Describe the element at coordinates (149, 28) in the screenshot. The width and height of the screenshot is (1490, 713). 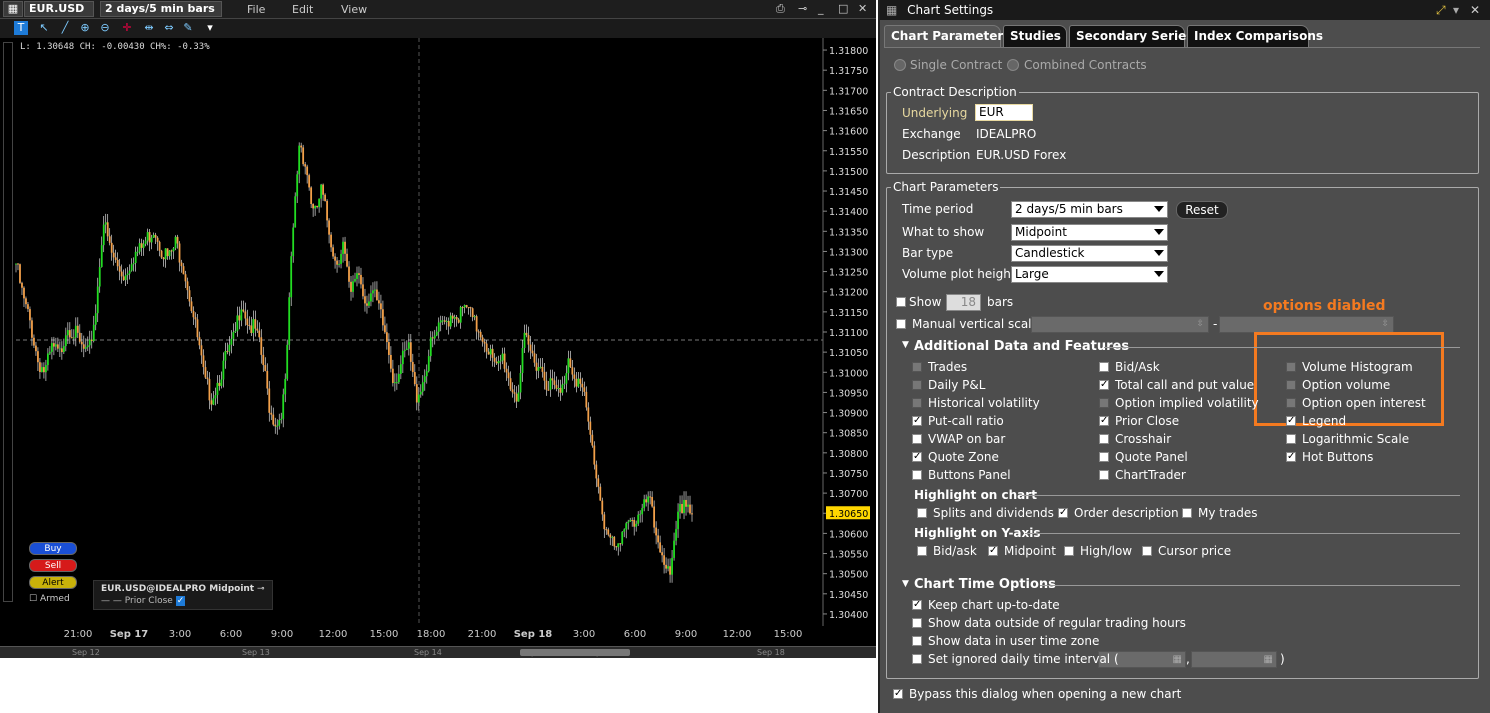
I see `scale-icon: ⇹` at that location.